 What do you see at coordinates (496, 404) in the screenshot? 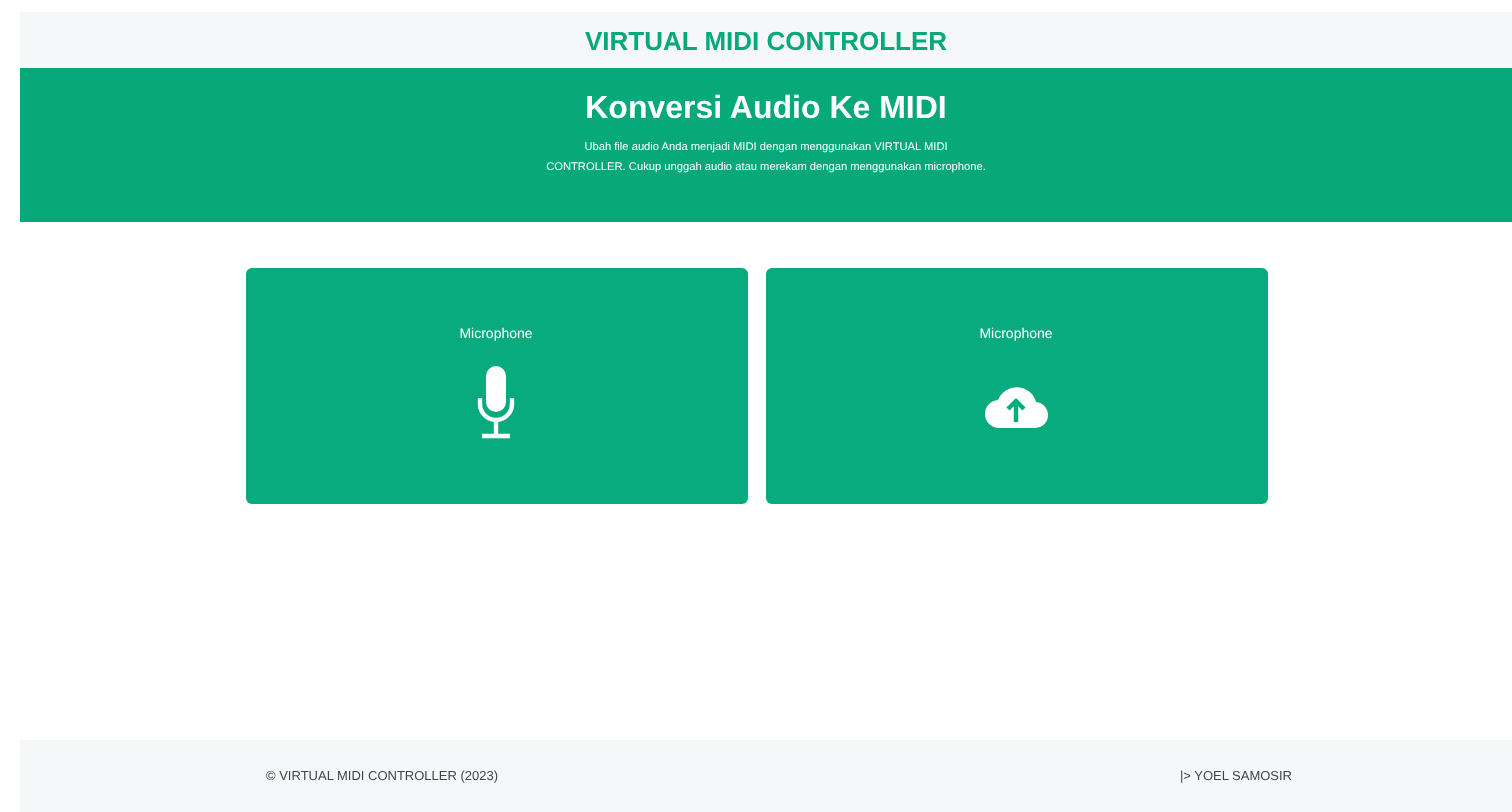
I see `microphone-icon` at bounding box center [496, 404].